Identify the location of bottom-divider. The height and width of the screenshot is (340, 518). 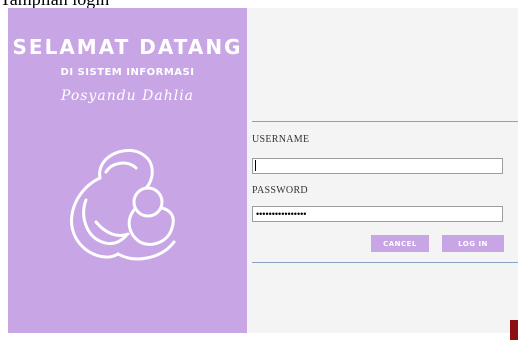
(385, 262).